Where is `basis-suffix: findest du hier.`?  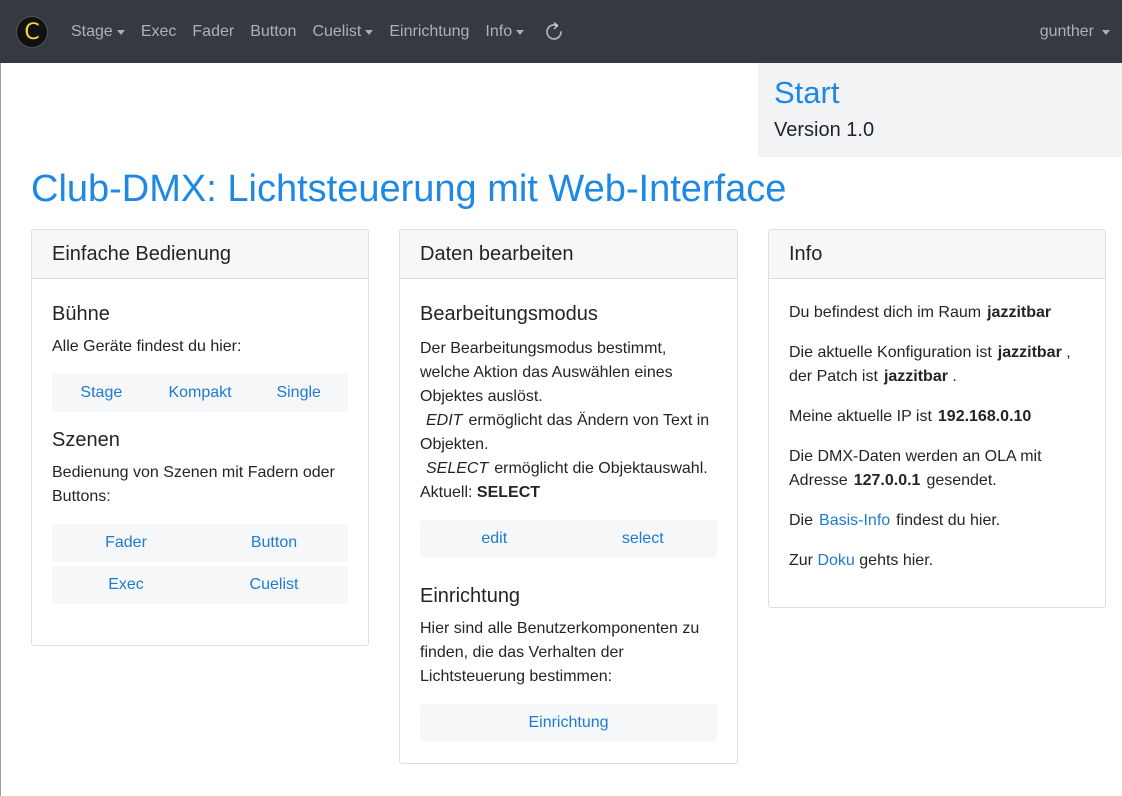 basis-suffix: findest du hier. is located at coordinates (948, 520).